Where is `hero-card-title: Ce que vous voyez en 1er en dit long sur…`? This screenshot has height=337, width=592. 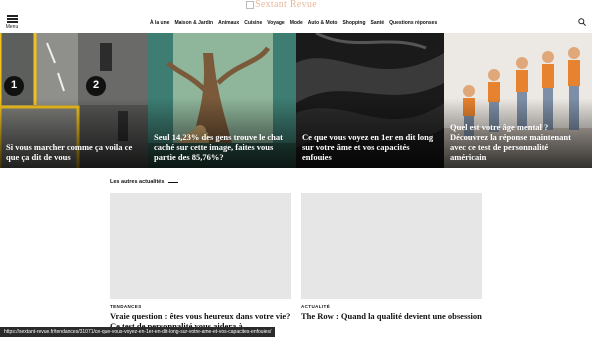
hero-card-title: Ce que vous voyez en 1er en dit long sur… is located at coordinates (370, 147).